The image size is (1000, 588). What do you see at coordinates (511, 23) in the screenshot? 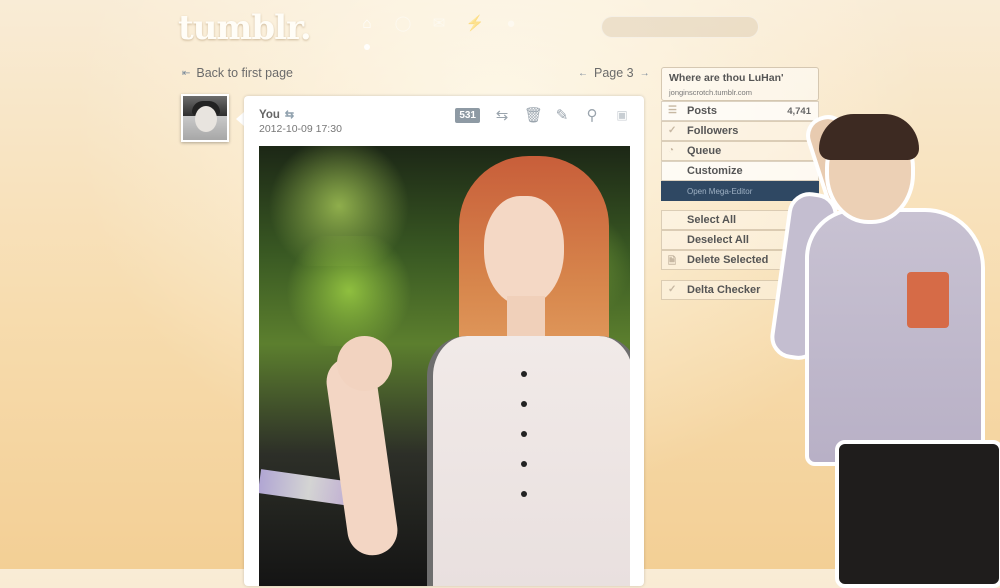
I see `account-icon: ●` at bounding box center [511, 23].